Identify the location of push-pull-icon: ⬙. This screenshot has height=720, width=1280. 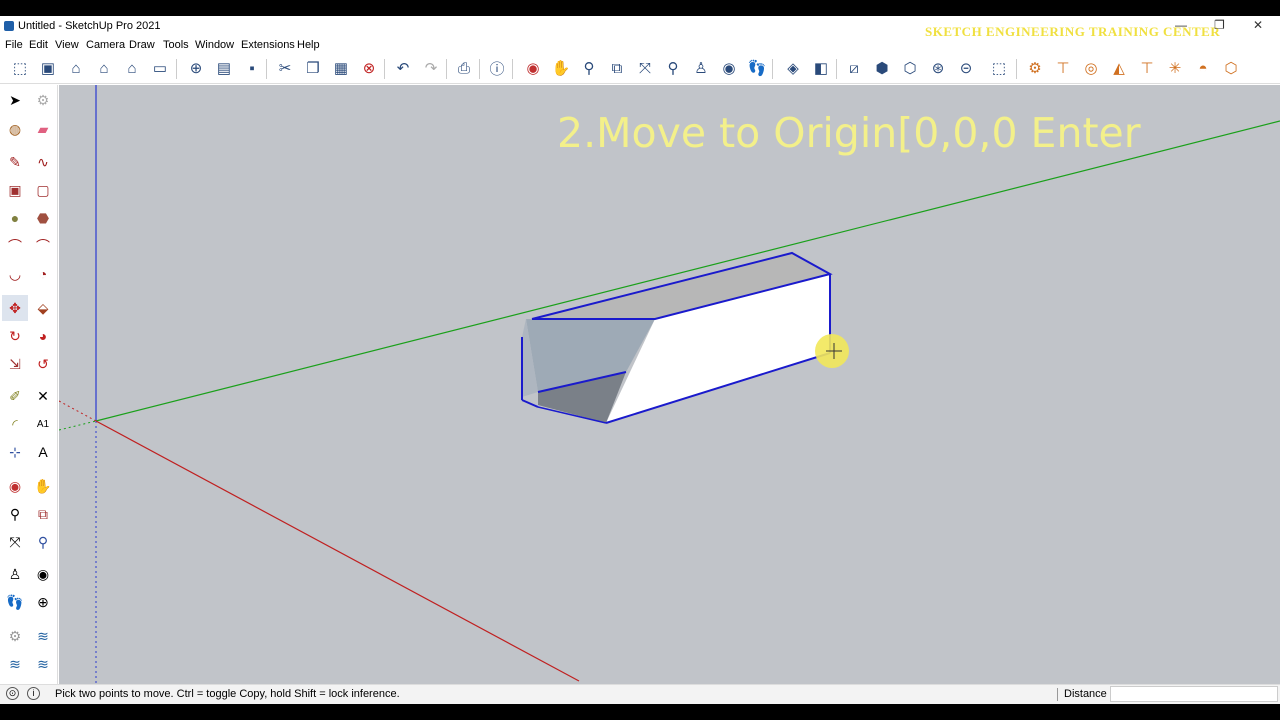
(43, 308).